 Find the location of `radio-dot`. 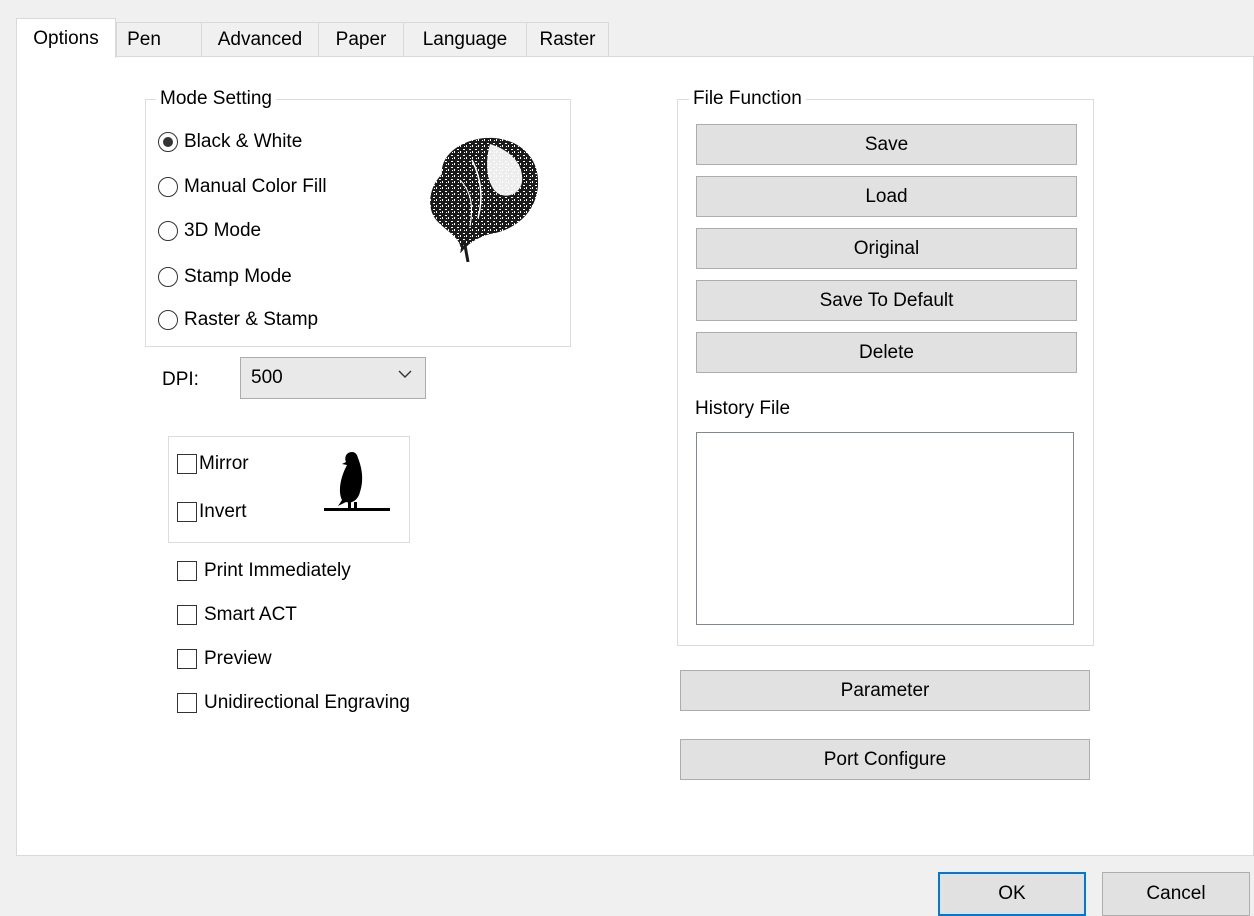

radio-dot is located at coordinates (168, 142).